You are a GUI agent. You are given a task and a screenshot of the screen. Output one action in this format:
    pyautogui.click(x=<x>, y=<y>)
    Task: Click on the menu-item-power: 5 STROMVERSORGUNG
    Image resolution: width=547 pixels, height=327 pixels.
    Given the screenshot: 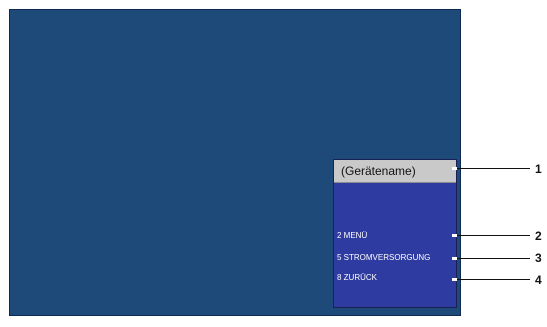 What is the action you would take?
    pyautogui.click(x=383, y=258)
    